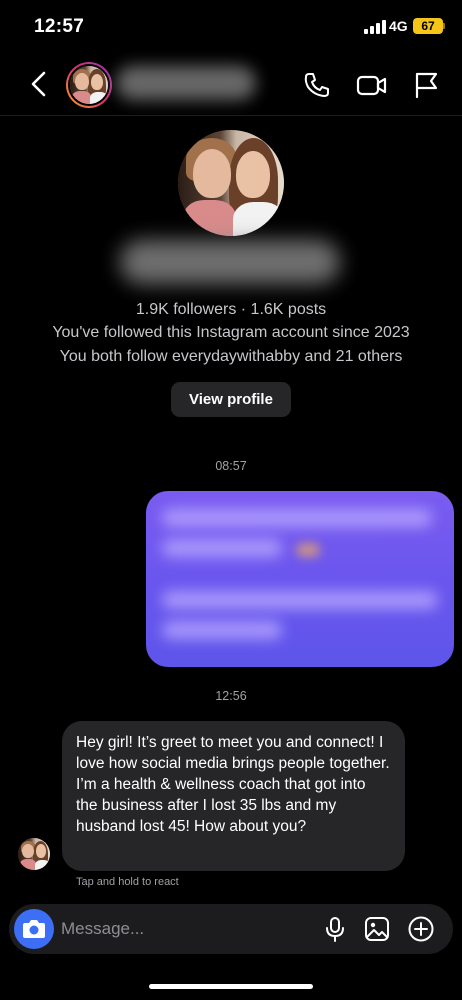 This screenshot has height=1000, width=462. What do you see at coordinates (398, 26) in the screenshot?
I see `network-label: 4G` at bounding box center [398, 26].